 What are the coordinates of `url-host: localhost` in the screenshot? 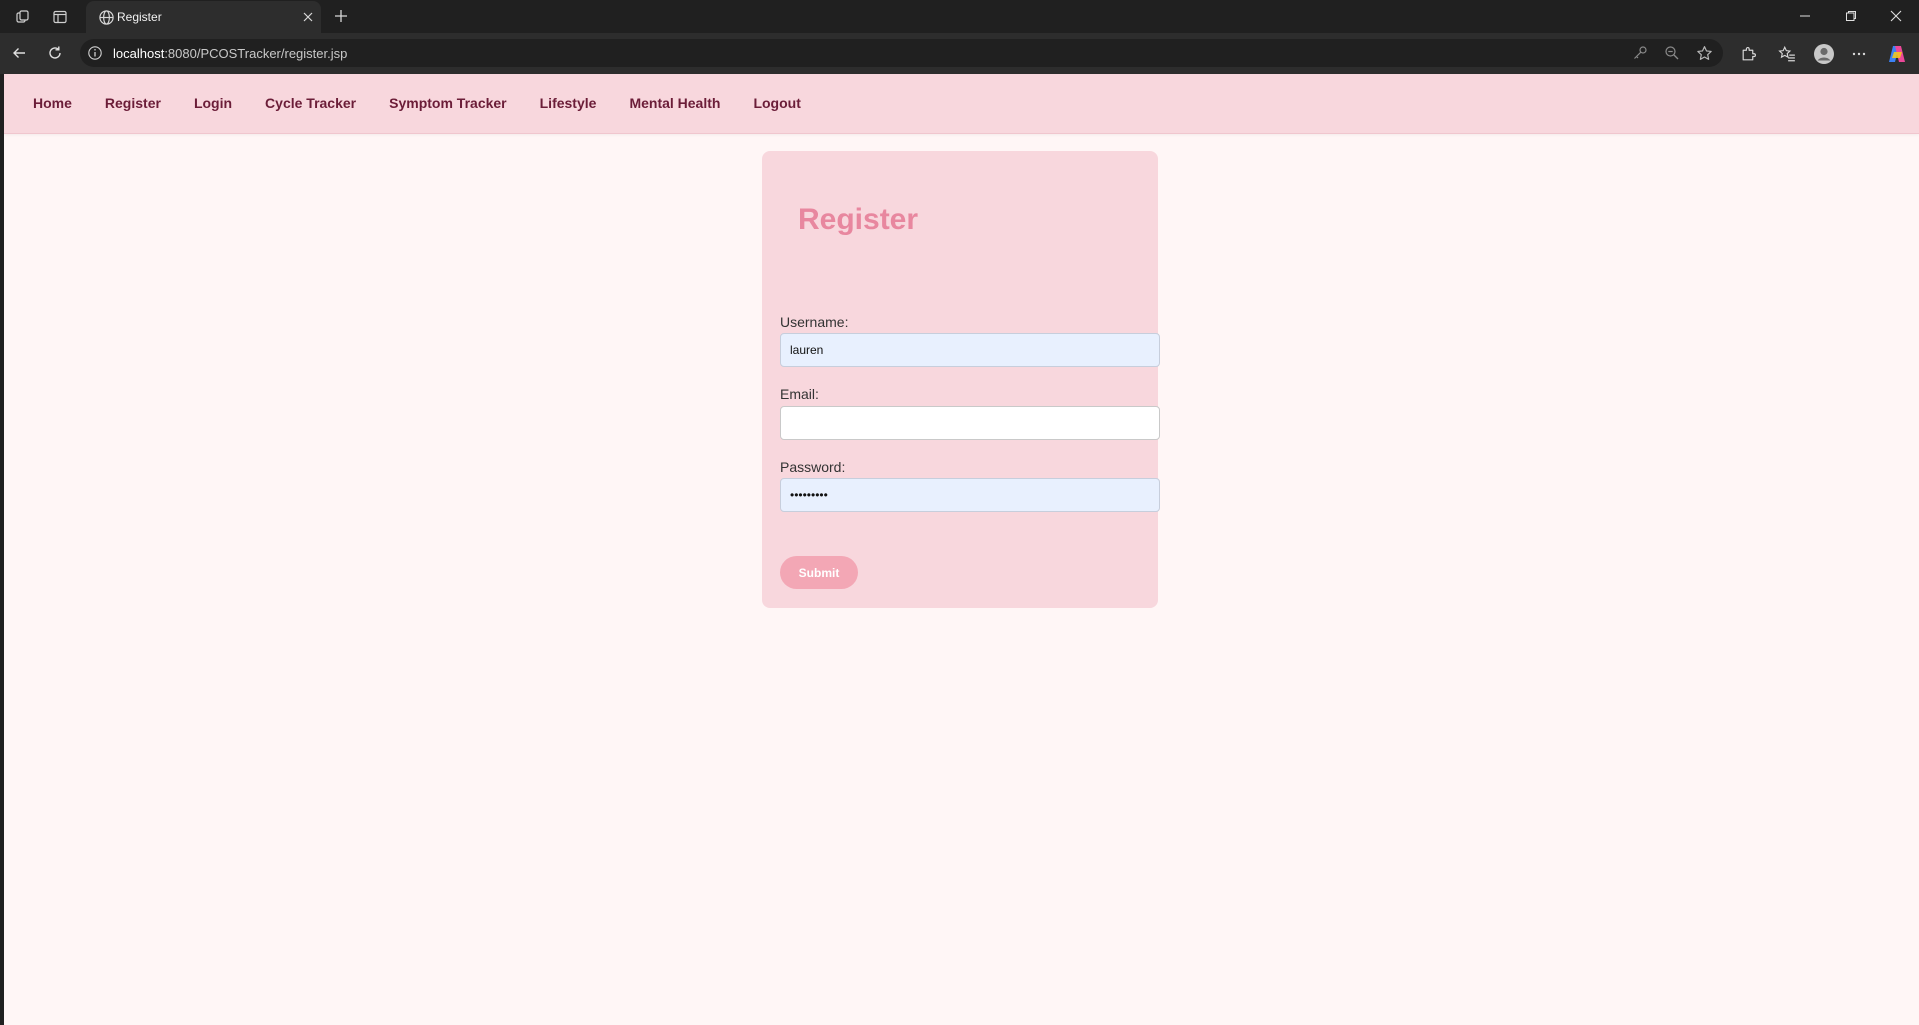 It's located at (139, 53).